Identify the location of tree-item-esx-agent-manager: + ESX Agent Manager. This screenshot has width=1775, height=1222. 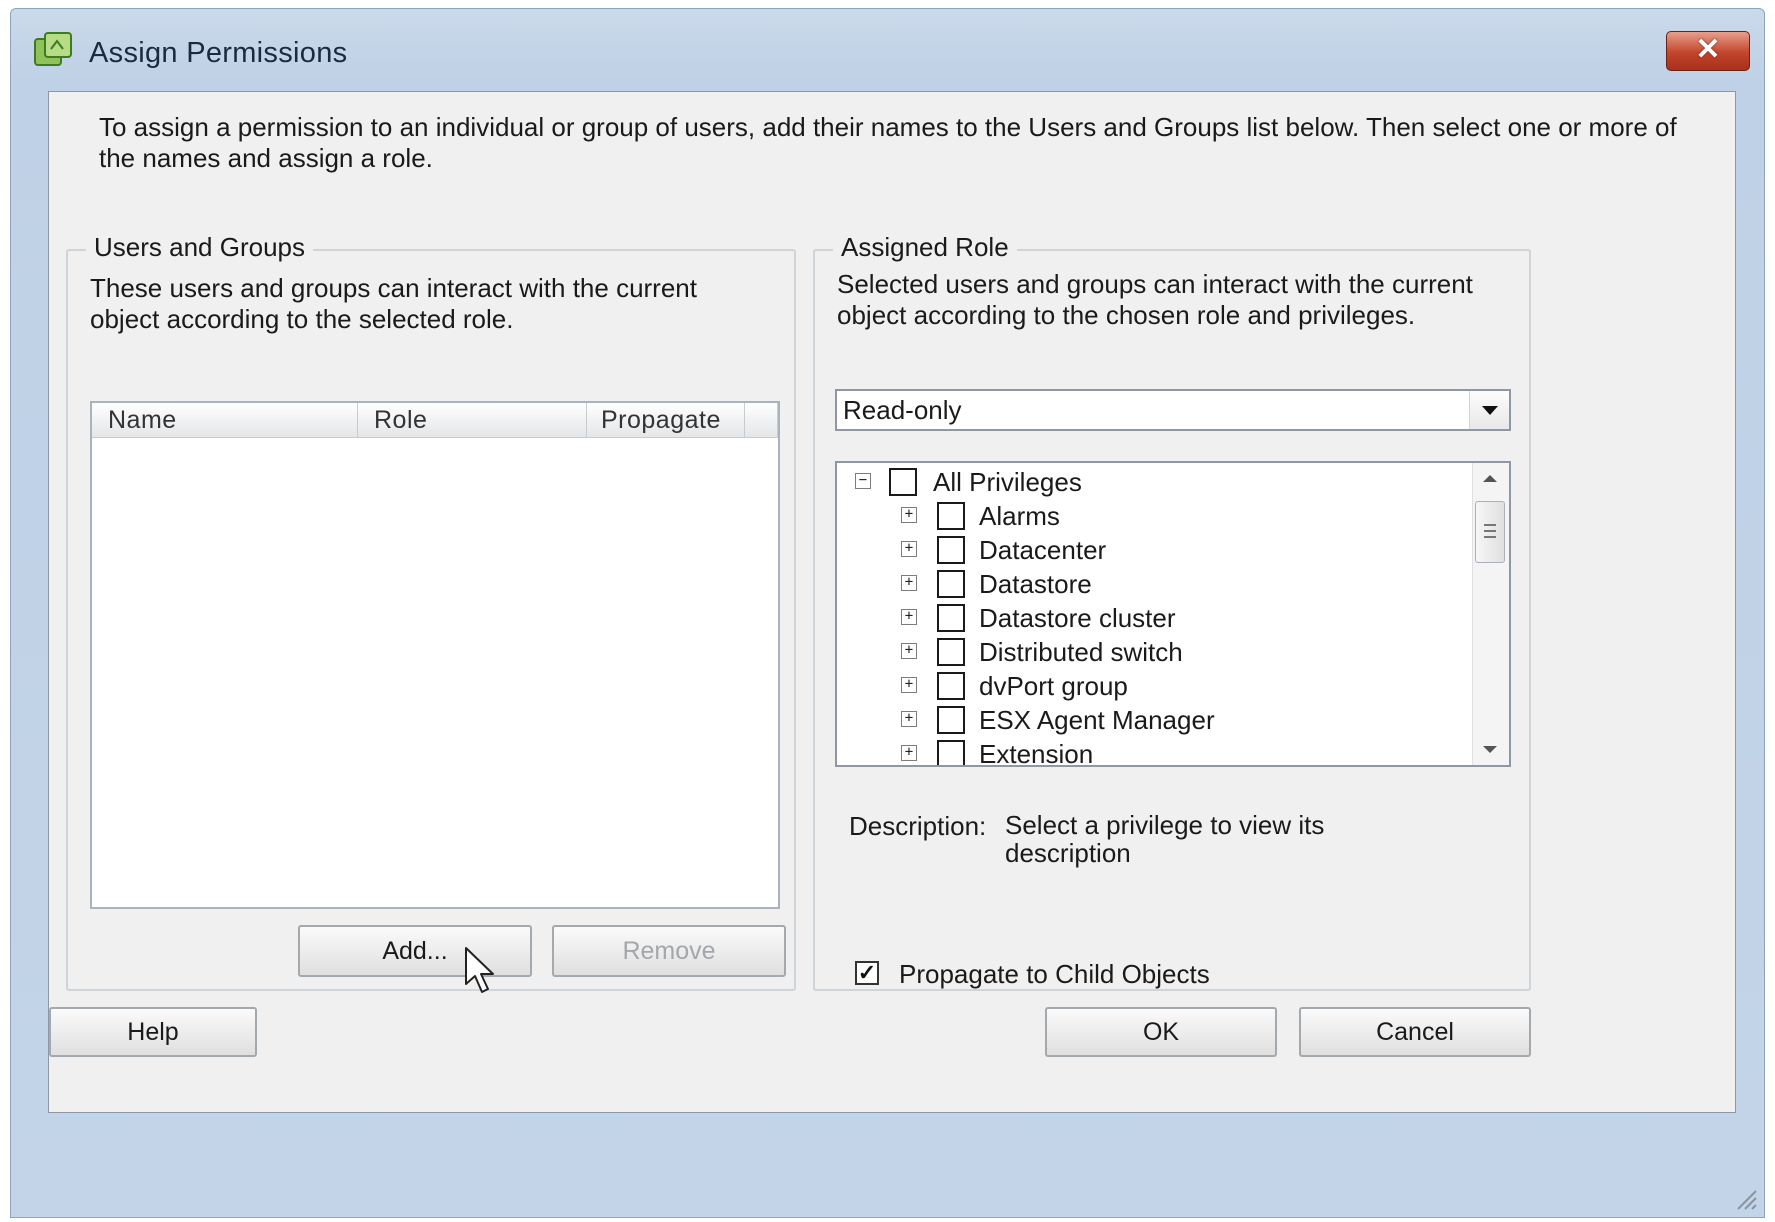
(1152, 720).